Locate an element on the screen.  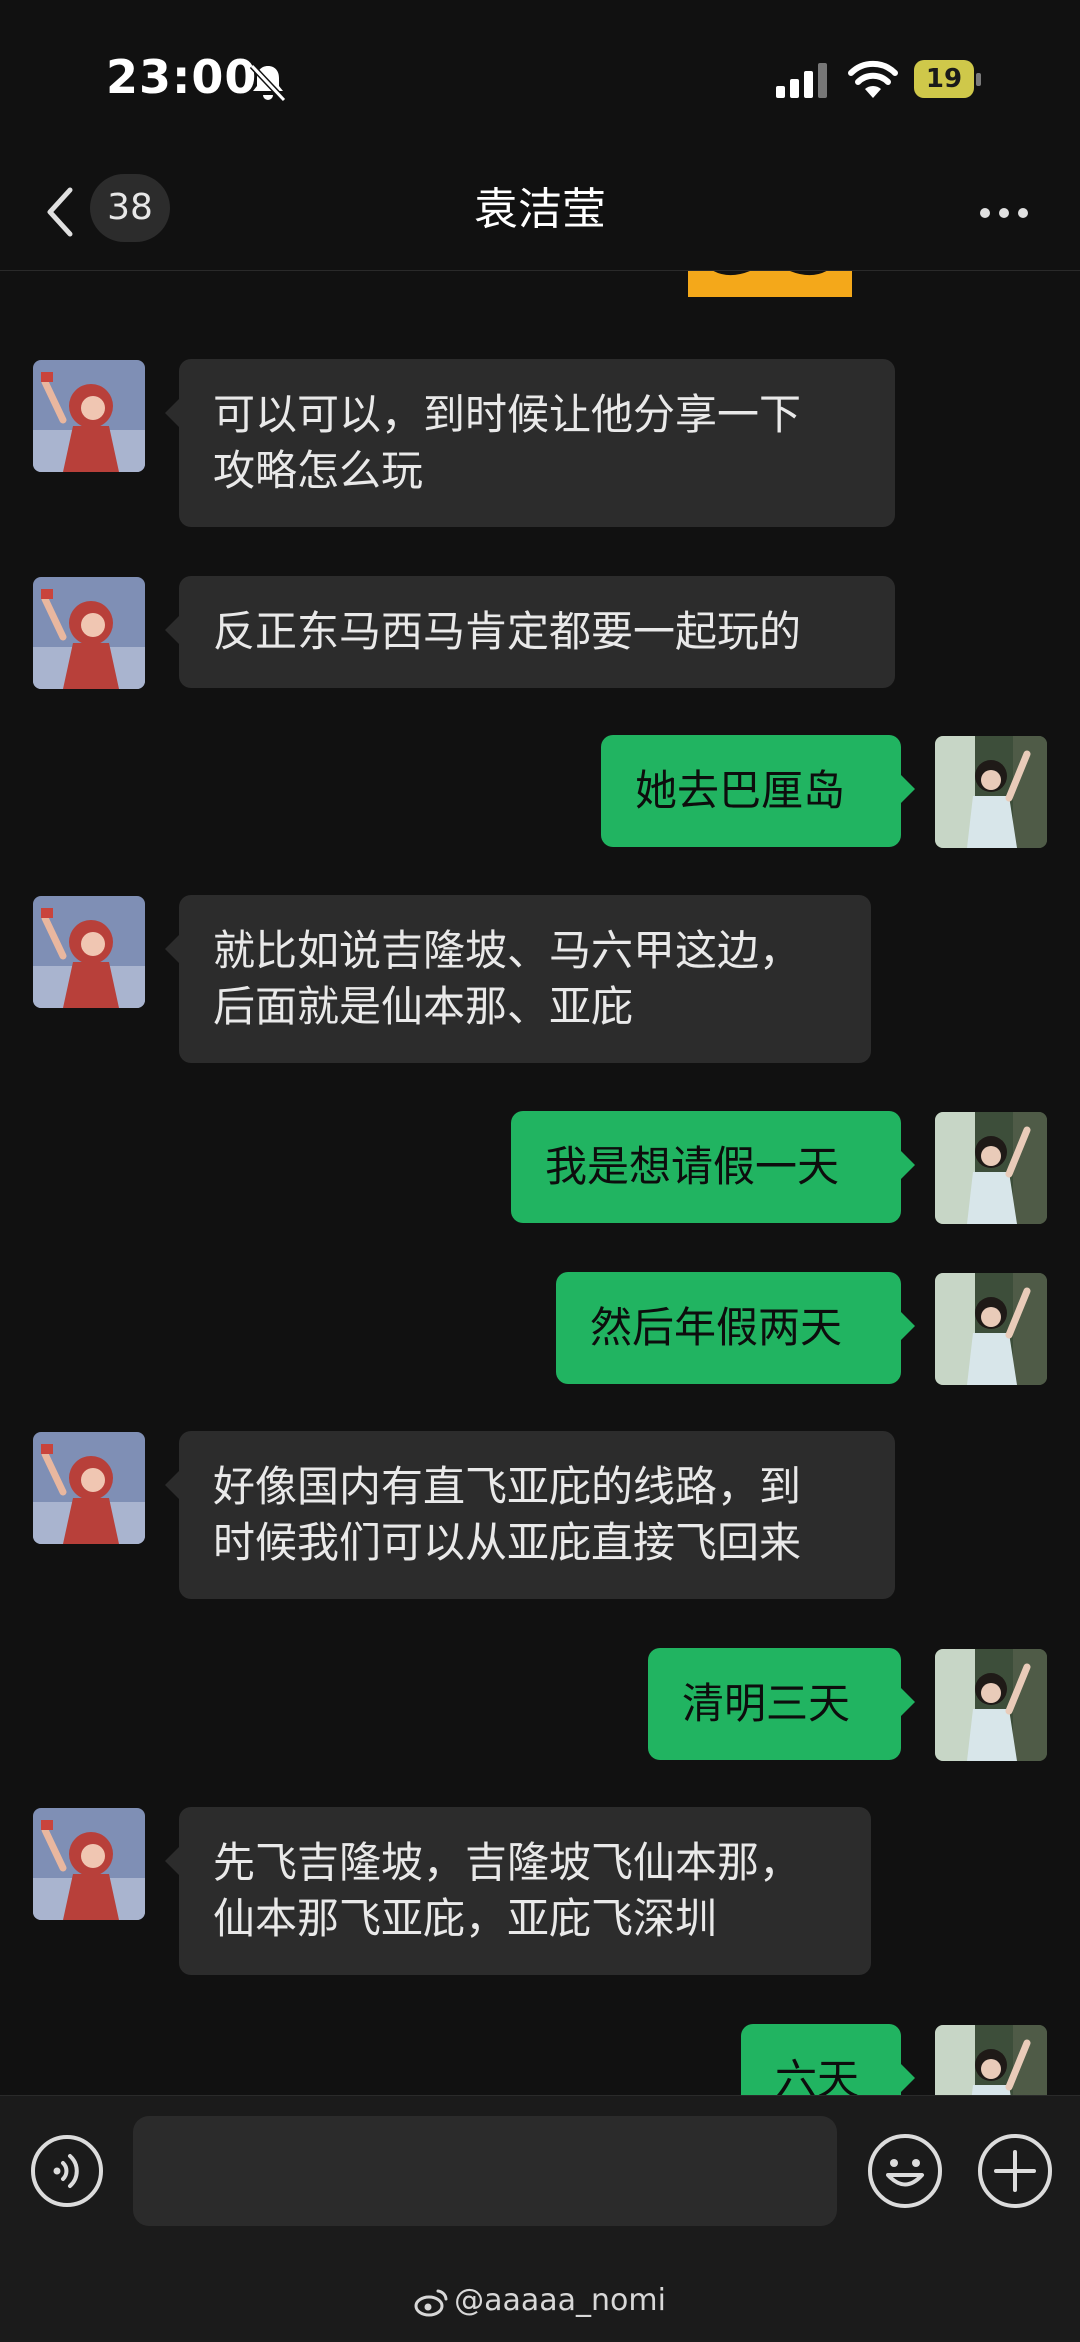
message-text-line: 后面就是仙本那、亚庇 is located at coordinates (423, 1006).